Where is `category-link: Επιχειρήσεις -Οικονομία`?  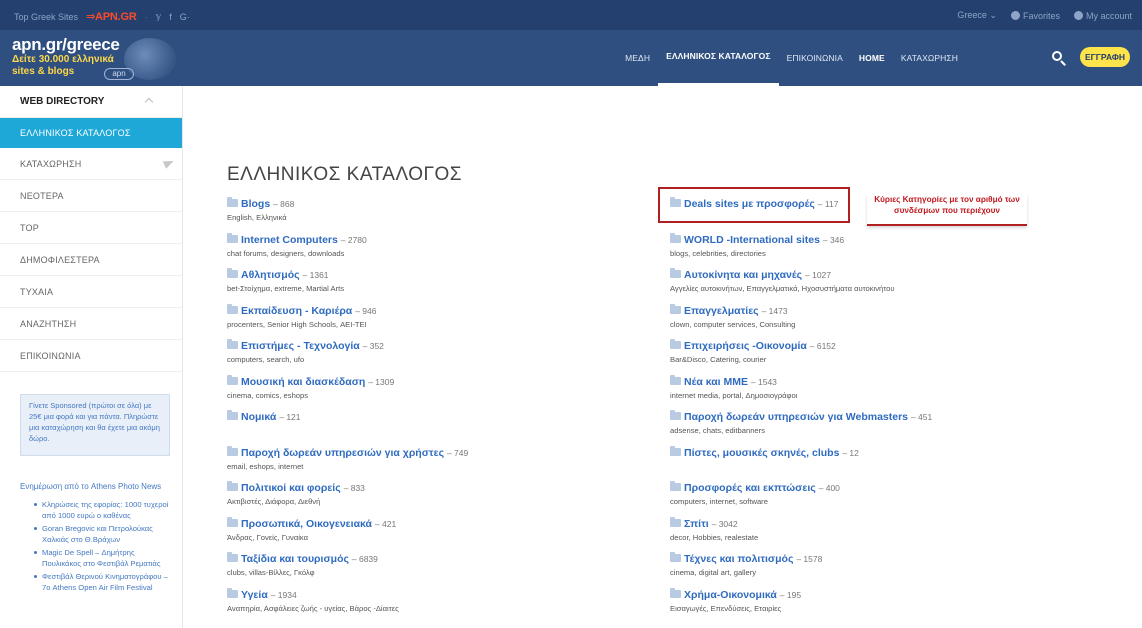
category-link: Επιχειρήσεις -Οικονομία is located at coordinates (745, 346).